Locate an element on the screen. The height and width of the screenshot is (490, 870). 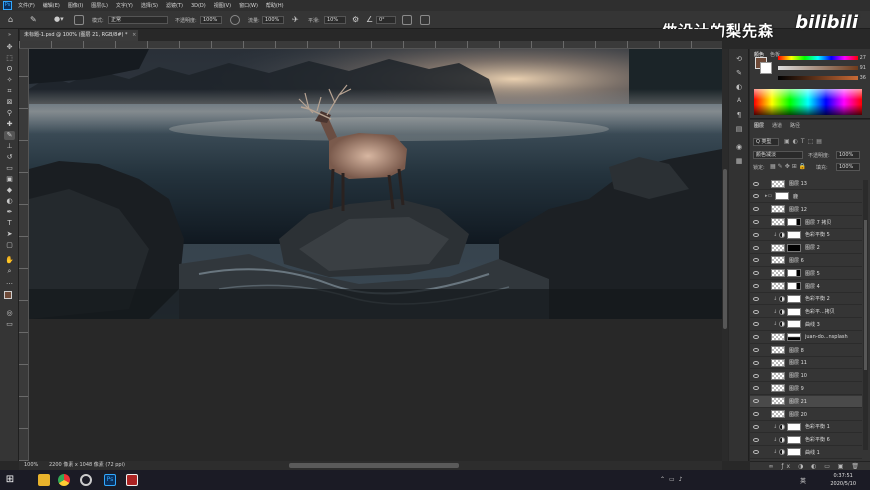
type-tool-icon: T is located at coordinates (9, 223).